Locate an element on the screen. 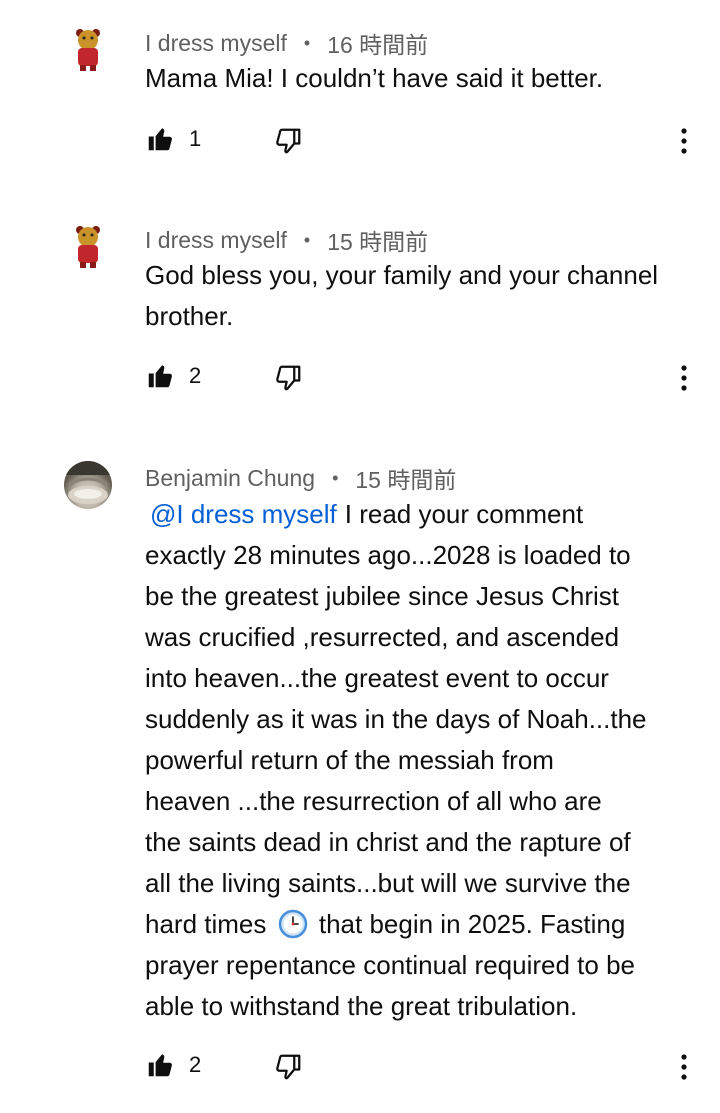 This screenshot has height=1113, width=720. comment-text-segment: hard times is located at coordinates (206, 924).